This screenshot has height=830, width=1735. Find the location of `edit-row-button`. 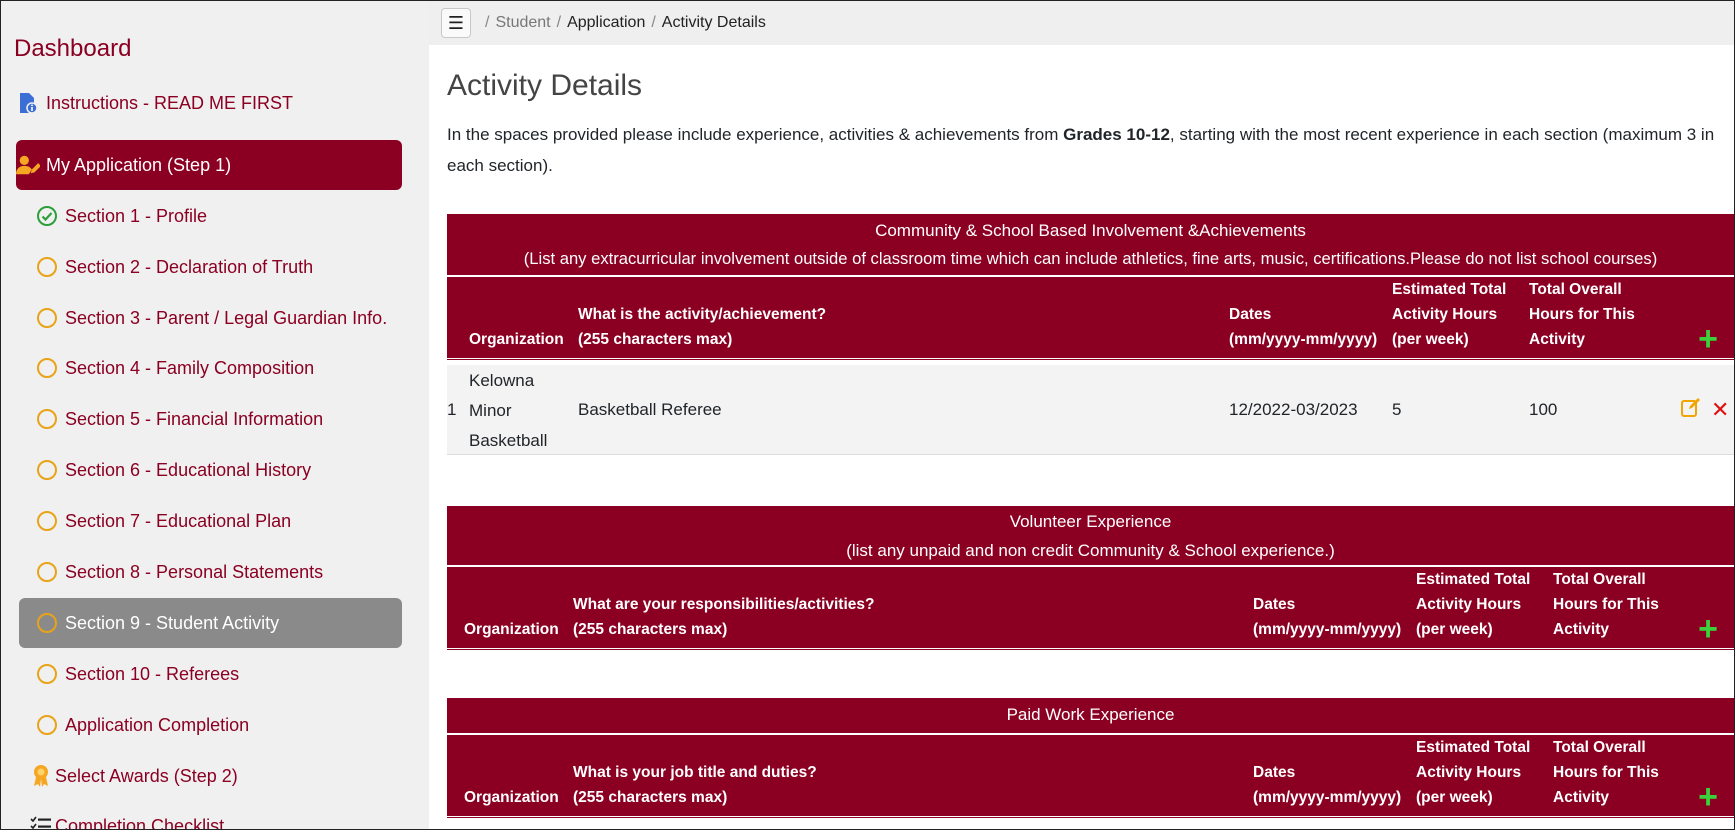

edit-row-button is located at coordinates (1691, 410).